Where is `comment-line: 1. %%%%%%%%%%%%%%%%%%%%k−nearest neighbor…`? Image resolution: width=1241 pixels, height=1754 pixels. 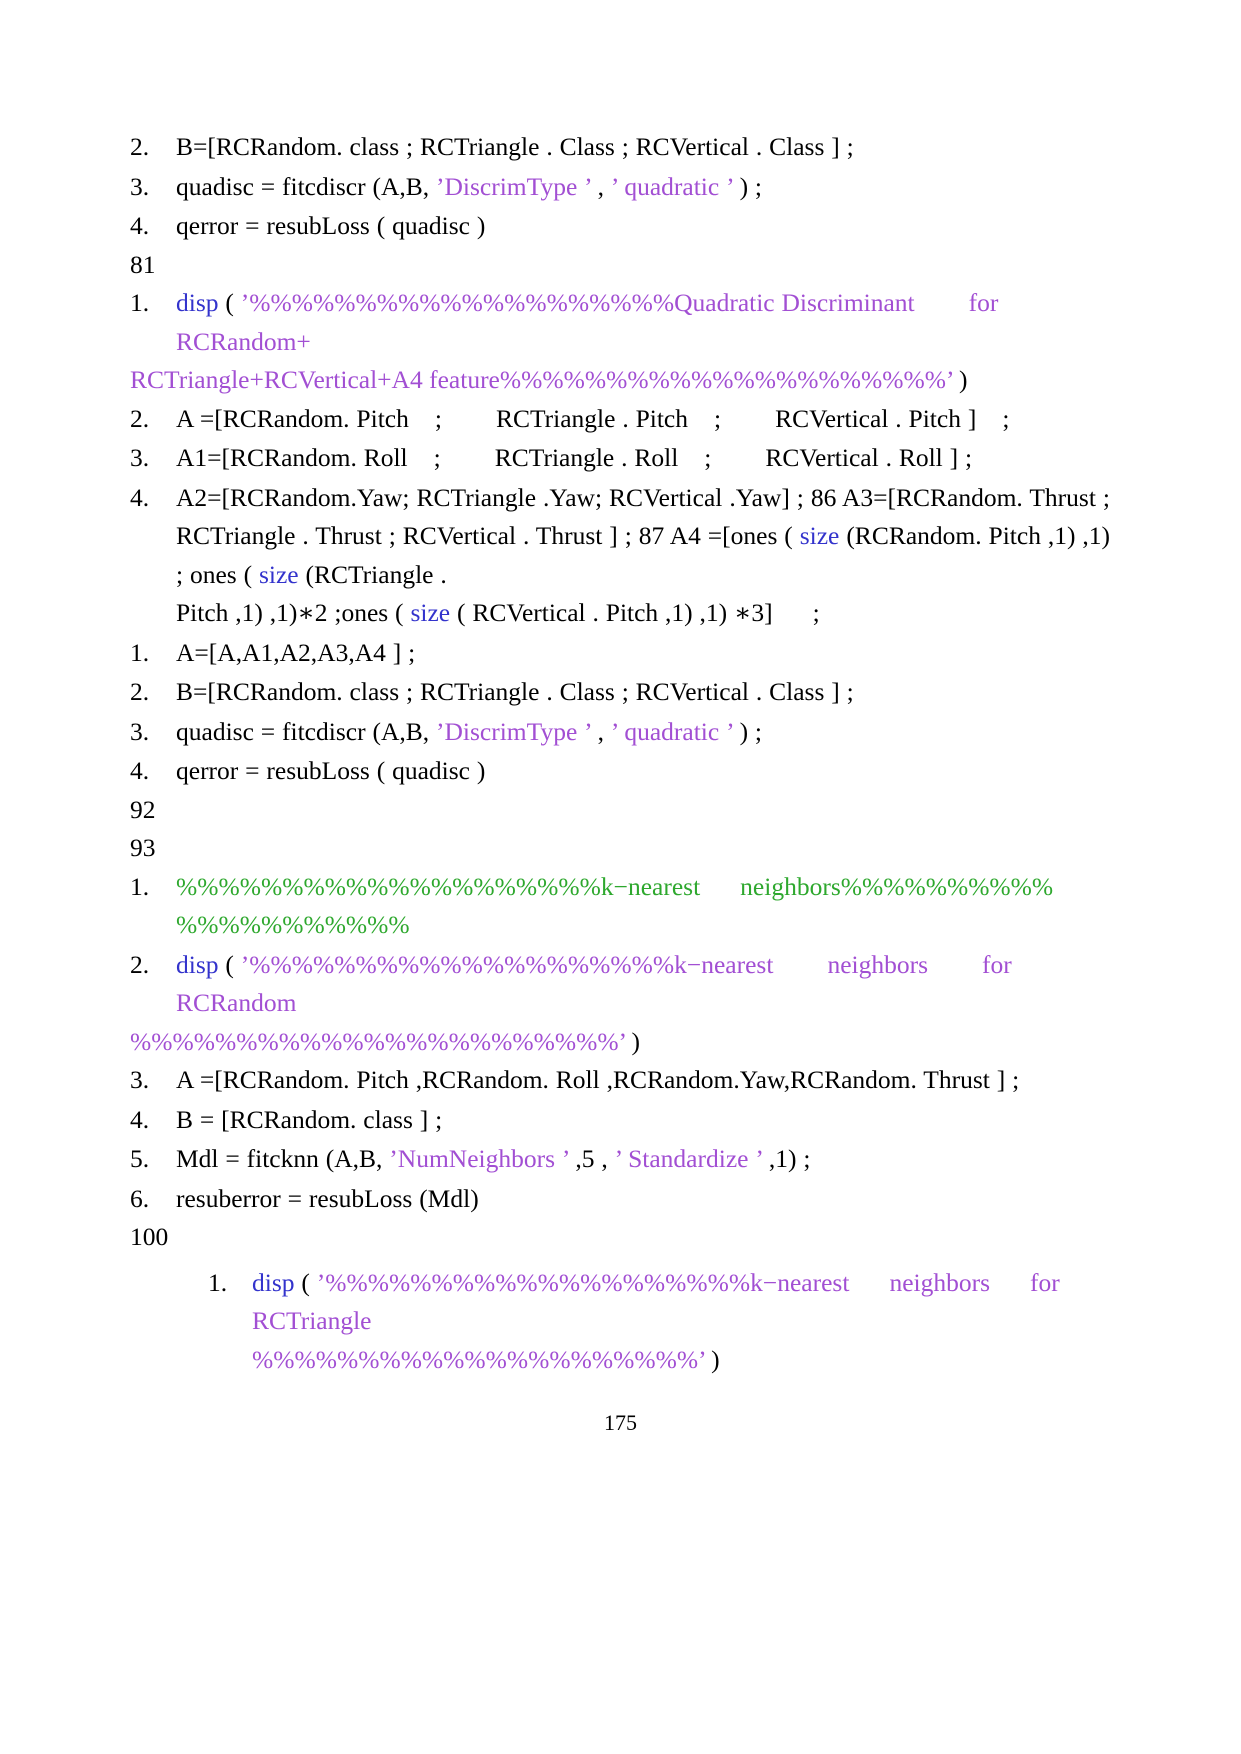 comment-line: 1. %%%%%%%%%%%%%%%%%%%%k−nearest neighbor… is located at coordinates (620, 906).